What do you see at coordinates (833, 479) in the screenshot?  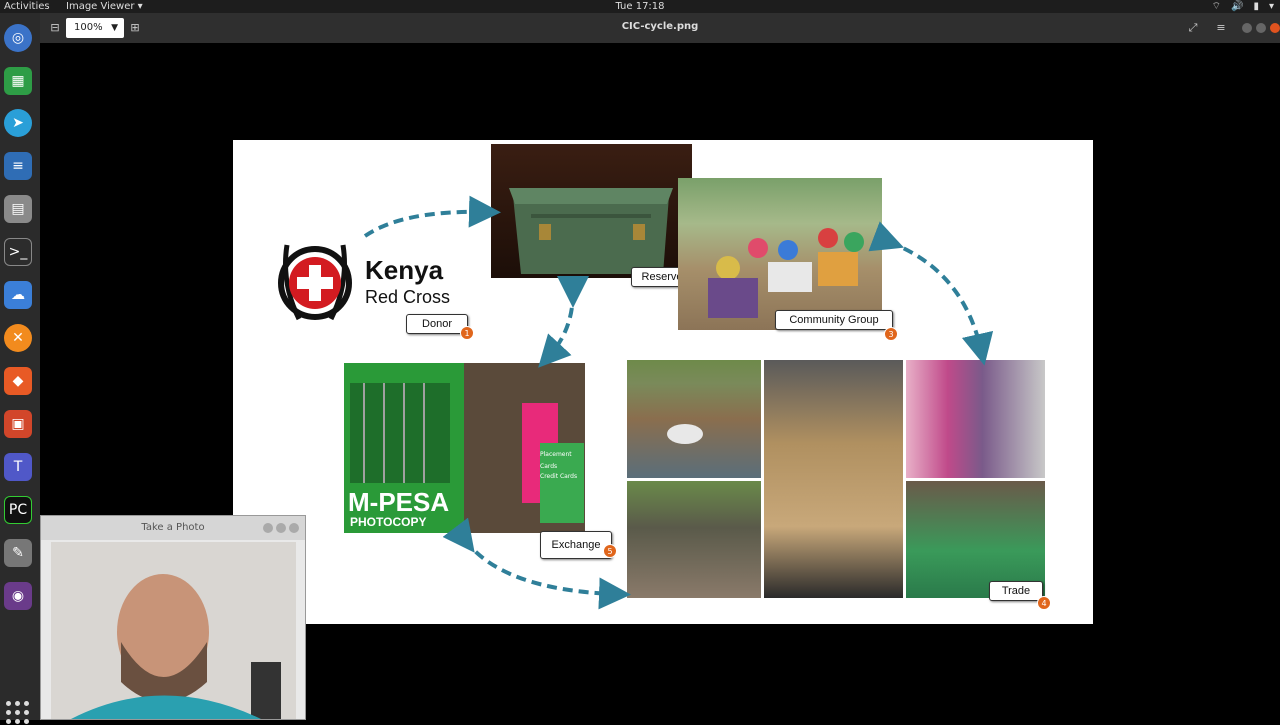 I see `drying-fish-photo` at bounding box center [833, 479].